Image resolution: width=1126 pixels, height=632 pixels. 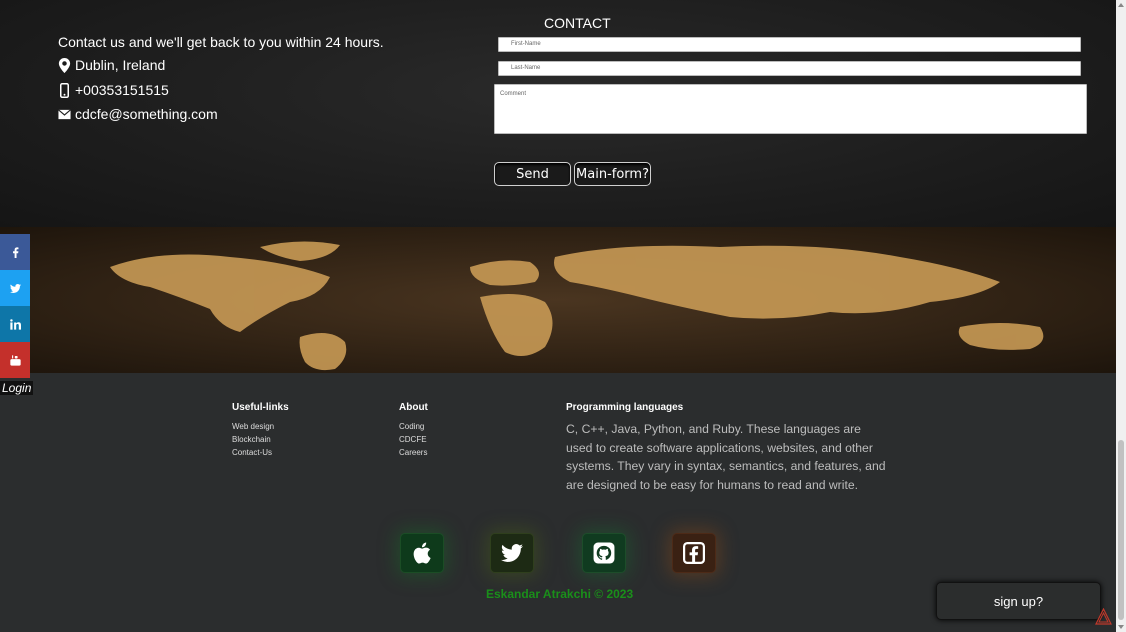 What do you see at coordinates (1121, 627) in the screenshot?
I see `scroll-down-arrow-icon` at bounding box center [1121, 627].